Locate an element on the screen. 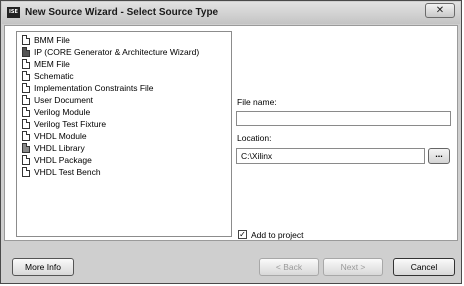 The width and height of the screenshot is (464, 286). more-info-button: More Info is located at coordinates (43, 267).